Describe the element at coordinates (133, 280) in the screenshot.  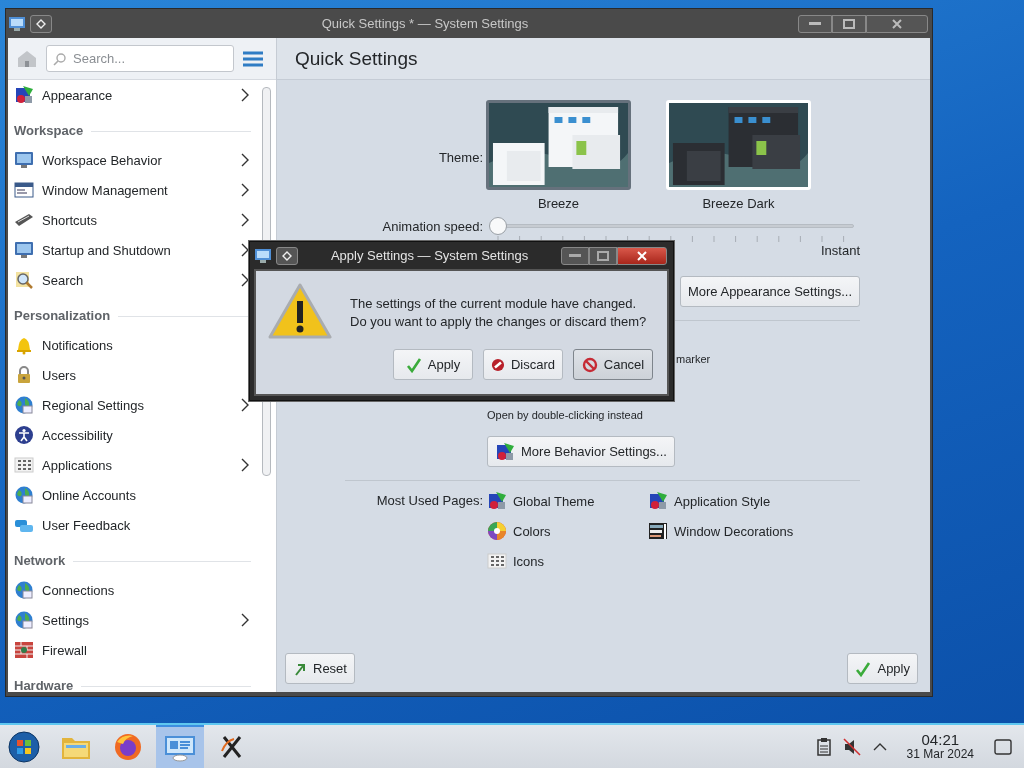
I see `sidebar-item: Search` at that location.